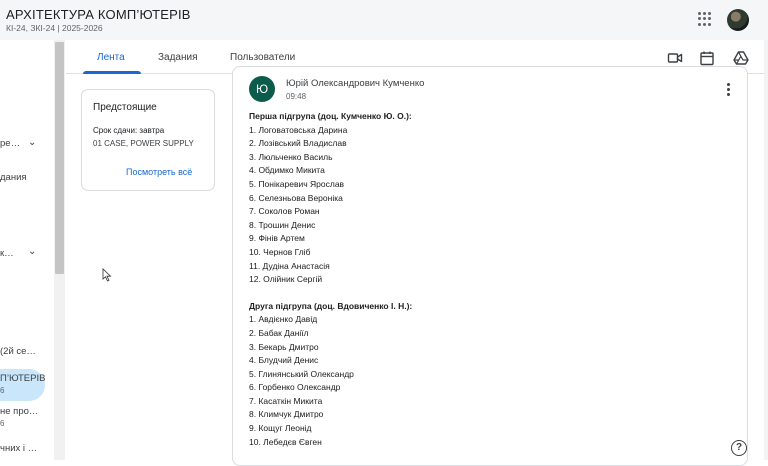 The image size is (768, 466). I want to click on list-item: 3. Люльченко Василь, so click(291, 156).